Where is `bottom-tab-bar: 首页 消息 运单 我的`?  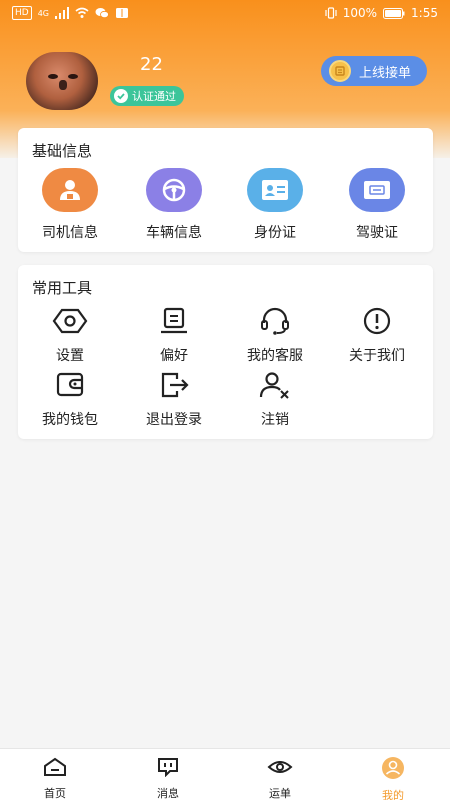 bottom-tab-bar: 首页 消息 运单 我的 is located at coordinates (225, 774).